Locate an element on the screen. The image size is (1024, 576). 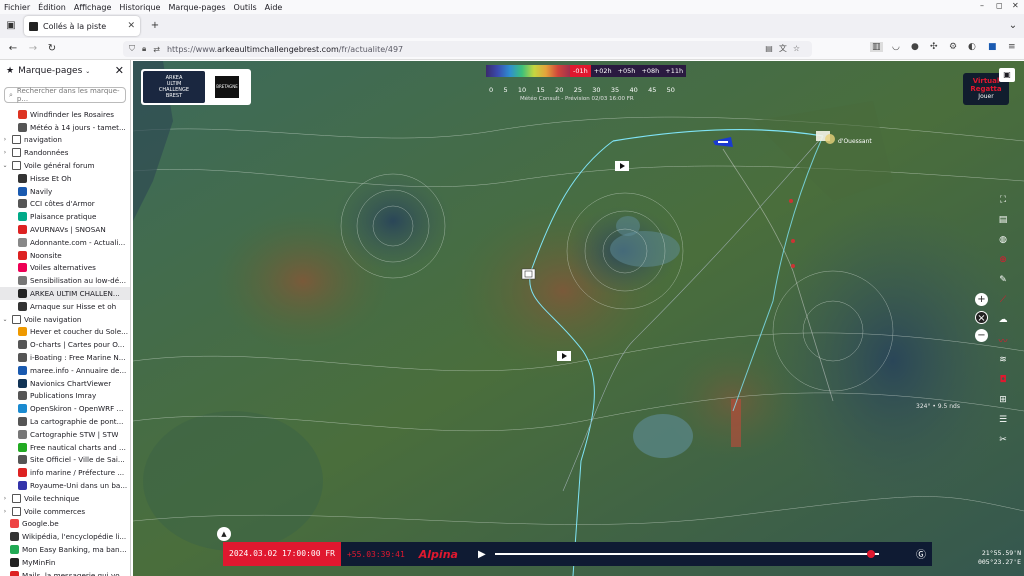
bookmark-item: MyMinFin is located at coordinates (65, 562).